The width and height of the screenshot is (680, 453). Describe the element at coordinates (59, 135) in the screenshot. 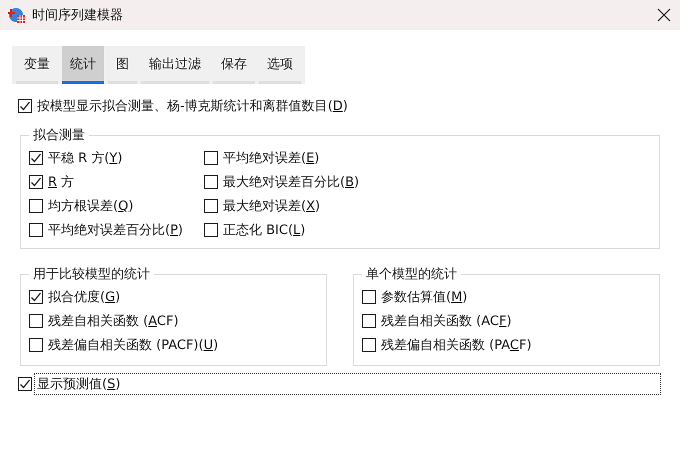

I see `group-title: 拟合测量` at that location.